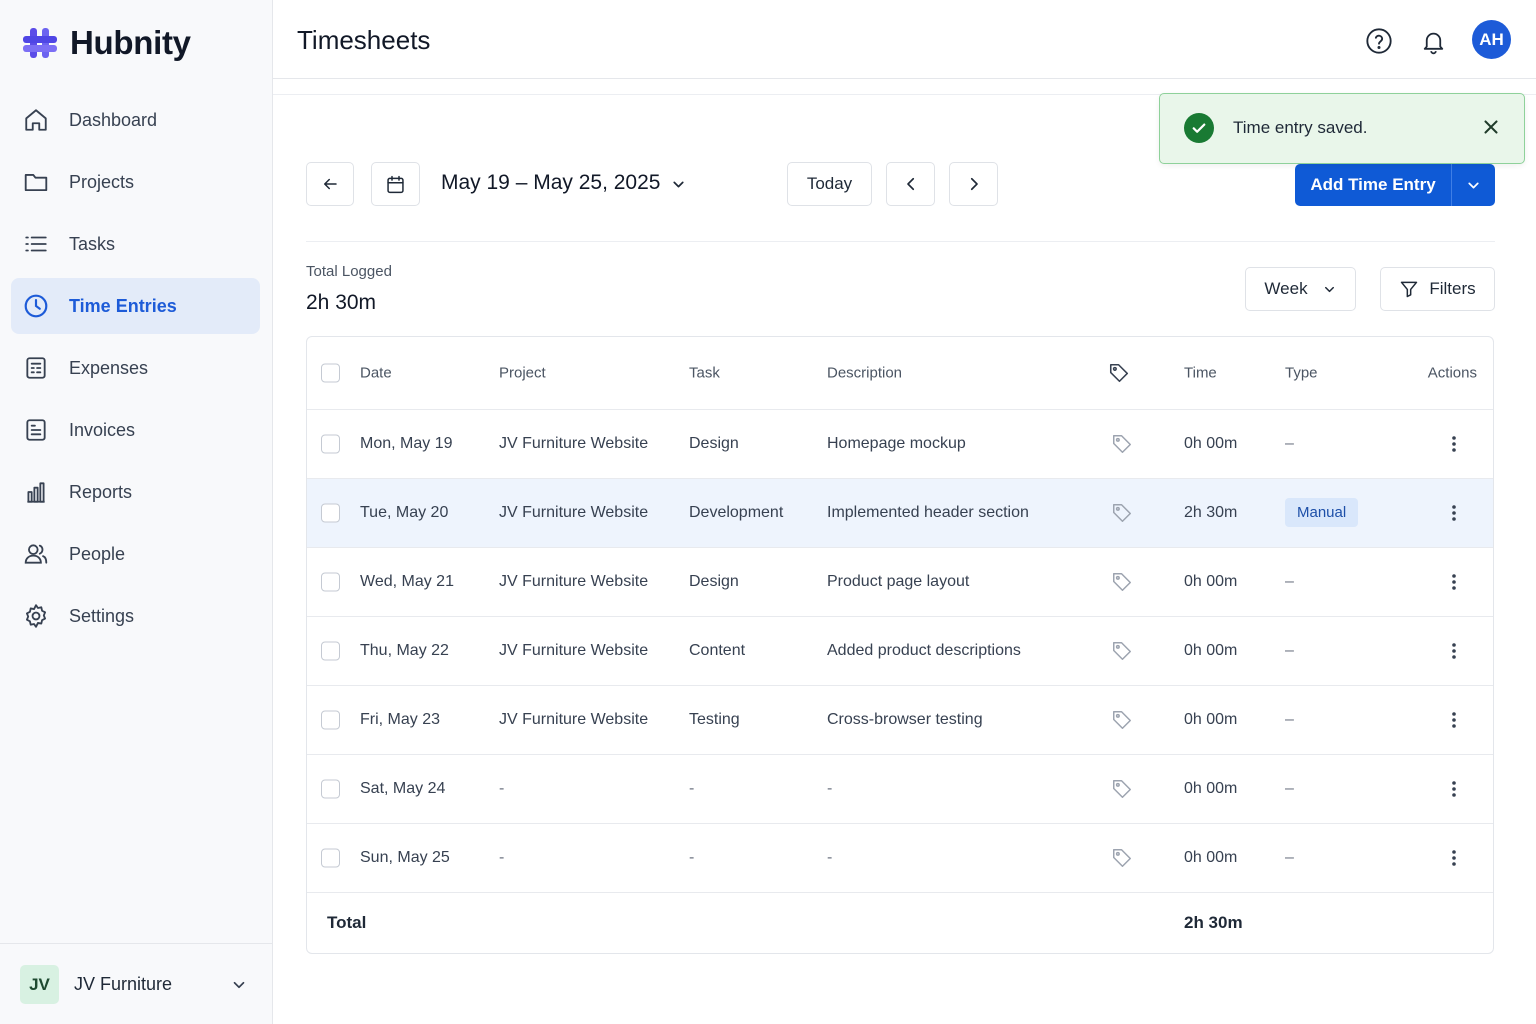  I want to click on calendar-button, so click(395, 184).